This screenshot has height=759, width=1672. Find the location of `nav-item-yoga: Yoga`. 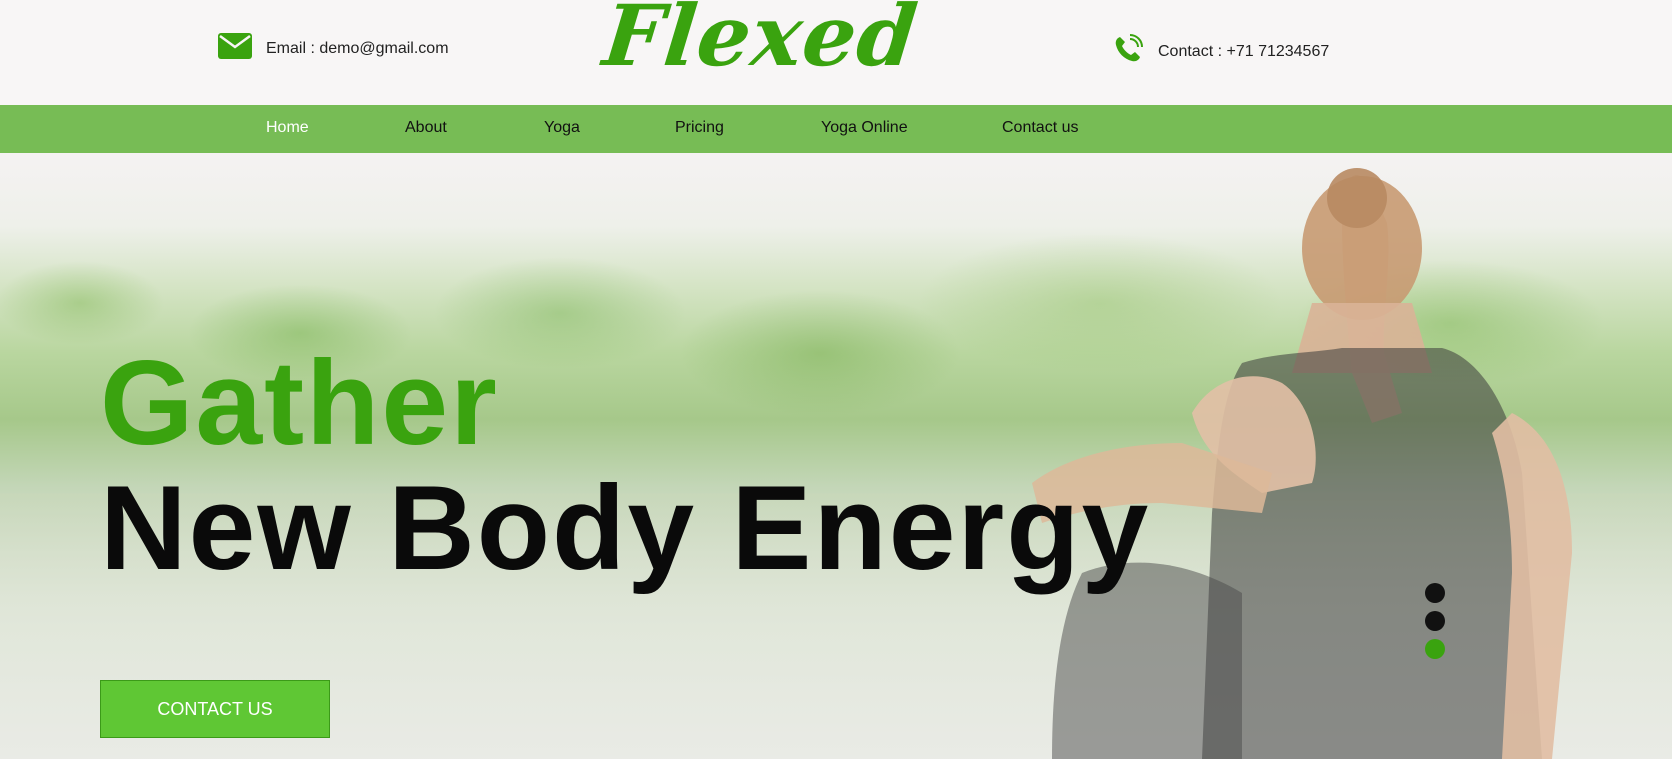

nav-item-yoga: Yoga is located at coordinates (562, 128).